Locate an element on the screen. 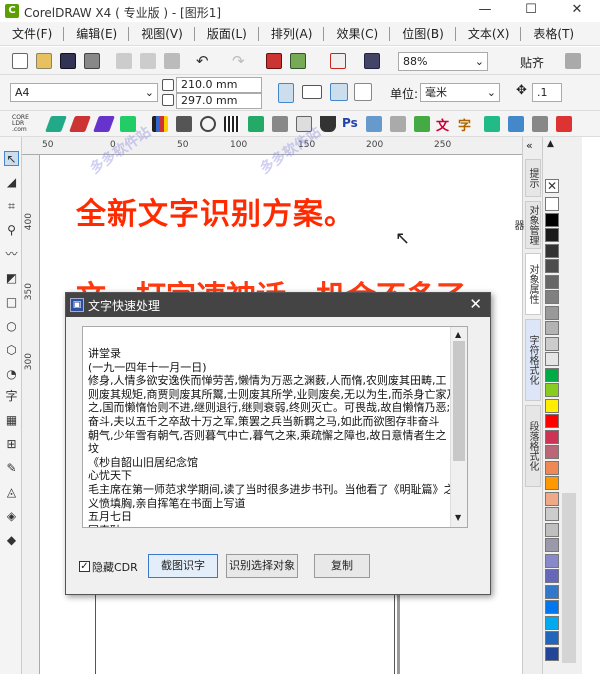 This screenshot has height=674, width=600. gray-tool-icon is located at coordinates (540, 124).